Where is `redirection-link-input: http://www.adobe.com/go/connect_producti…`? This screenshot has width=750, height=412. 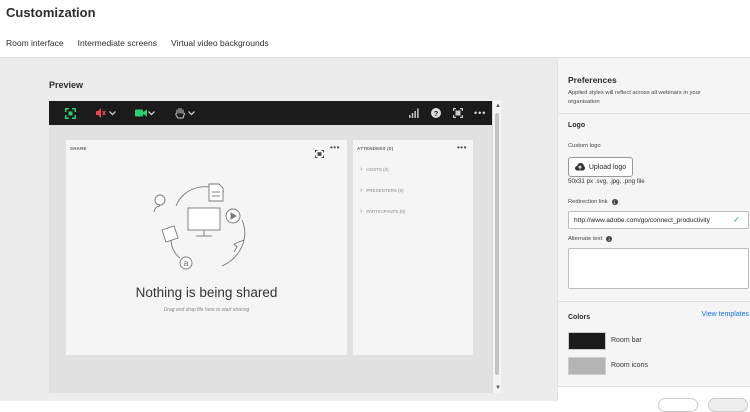
redirection-link-input: http://www.adobe.com/go/connect_producti… is located at coordinates (658, 220).